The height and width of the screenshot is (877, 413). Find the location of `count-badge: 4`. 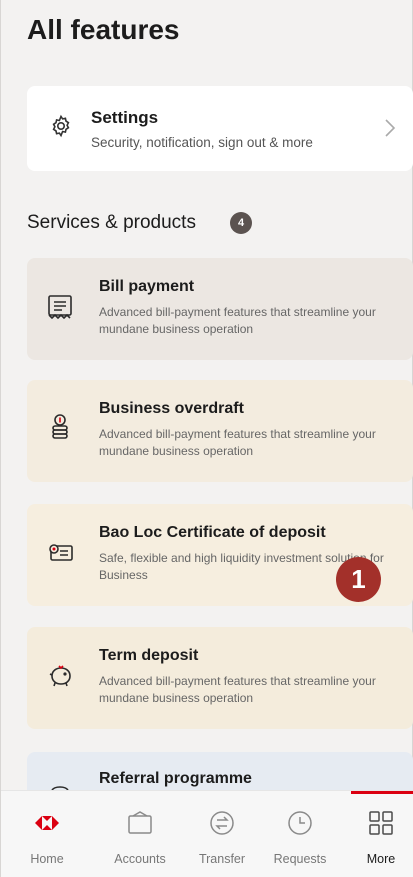

count-badge: 4 is located at coordinates (241, 223).